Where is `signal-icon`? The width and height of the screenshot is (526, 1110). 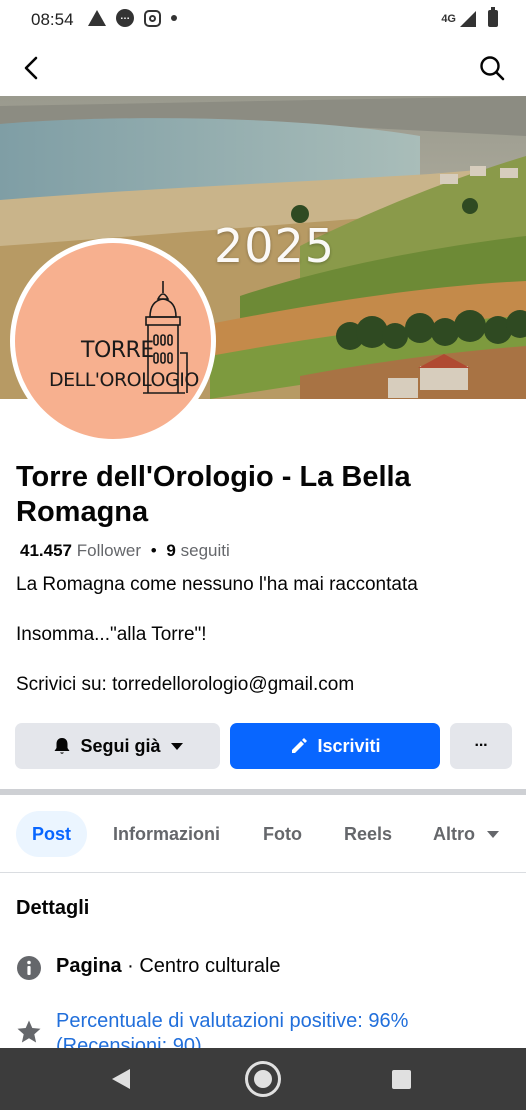 signal-icon is located at coordinates (468, 18).